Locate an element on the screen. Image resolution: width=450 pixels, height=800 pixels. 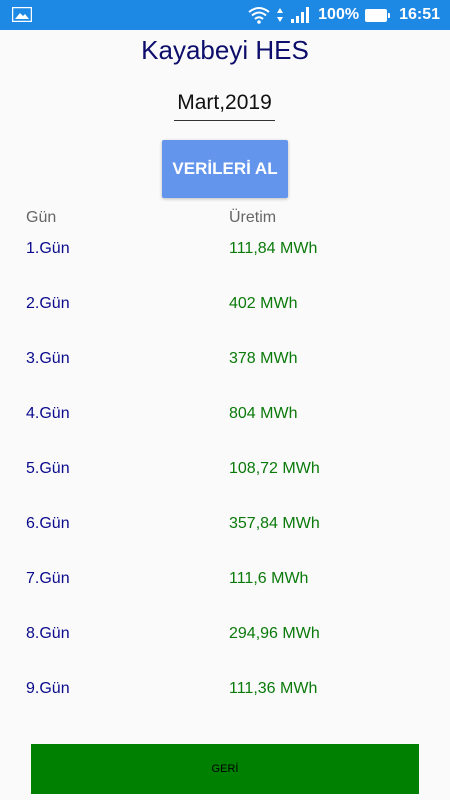
clock: 16:51 is located at coordinates (419, 14).